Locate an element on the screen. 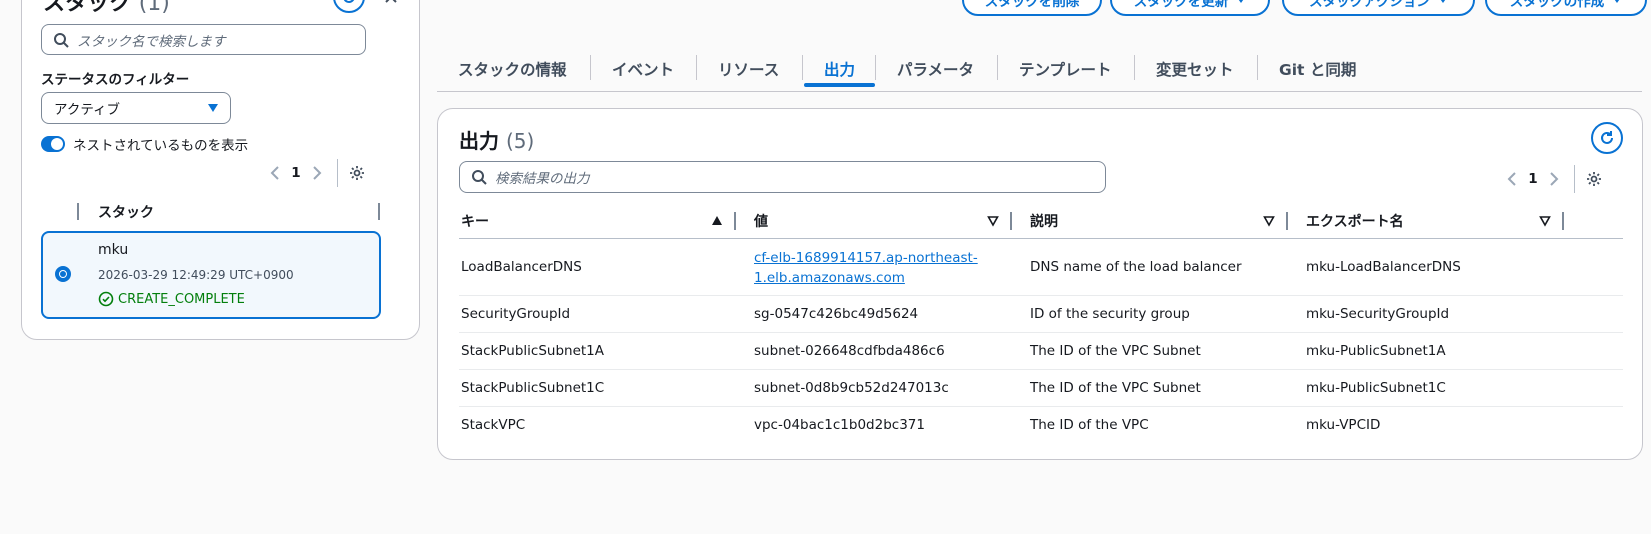  tab-resources: リソース is located at coordinates (748, 72).